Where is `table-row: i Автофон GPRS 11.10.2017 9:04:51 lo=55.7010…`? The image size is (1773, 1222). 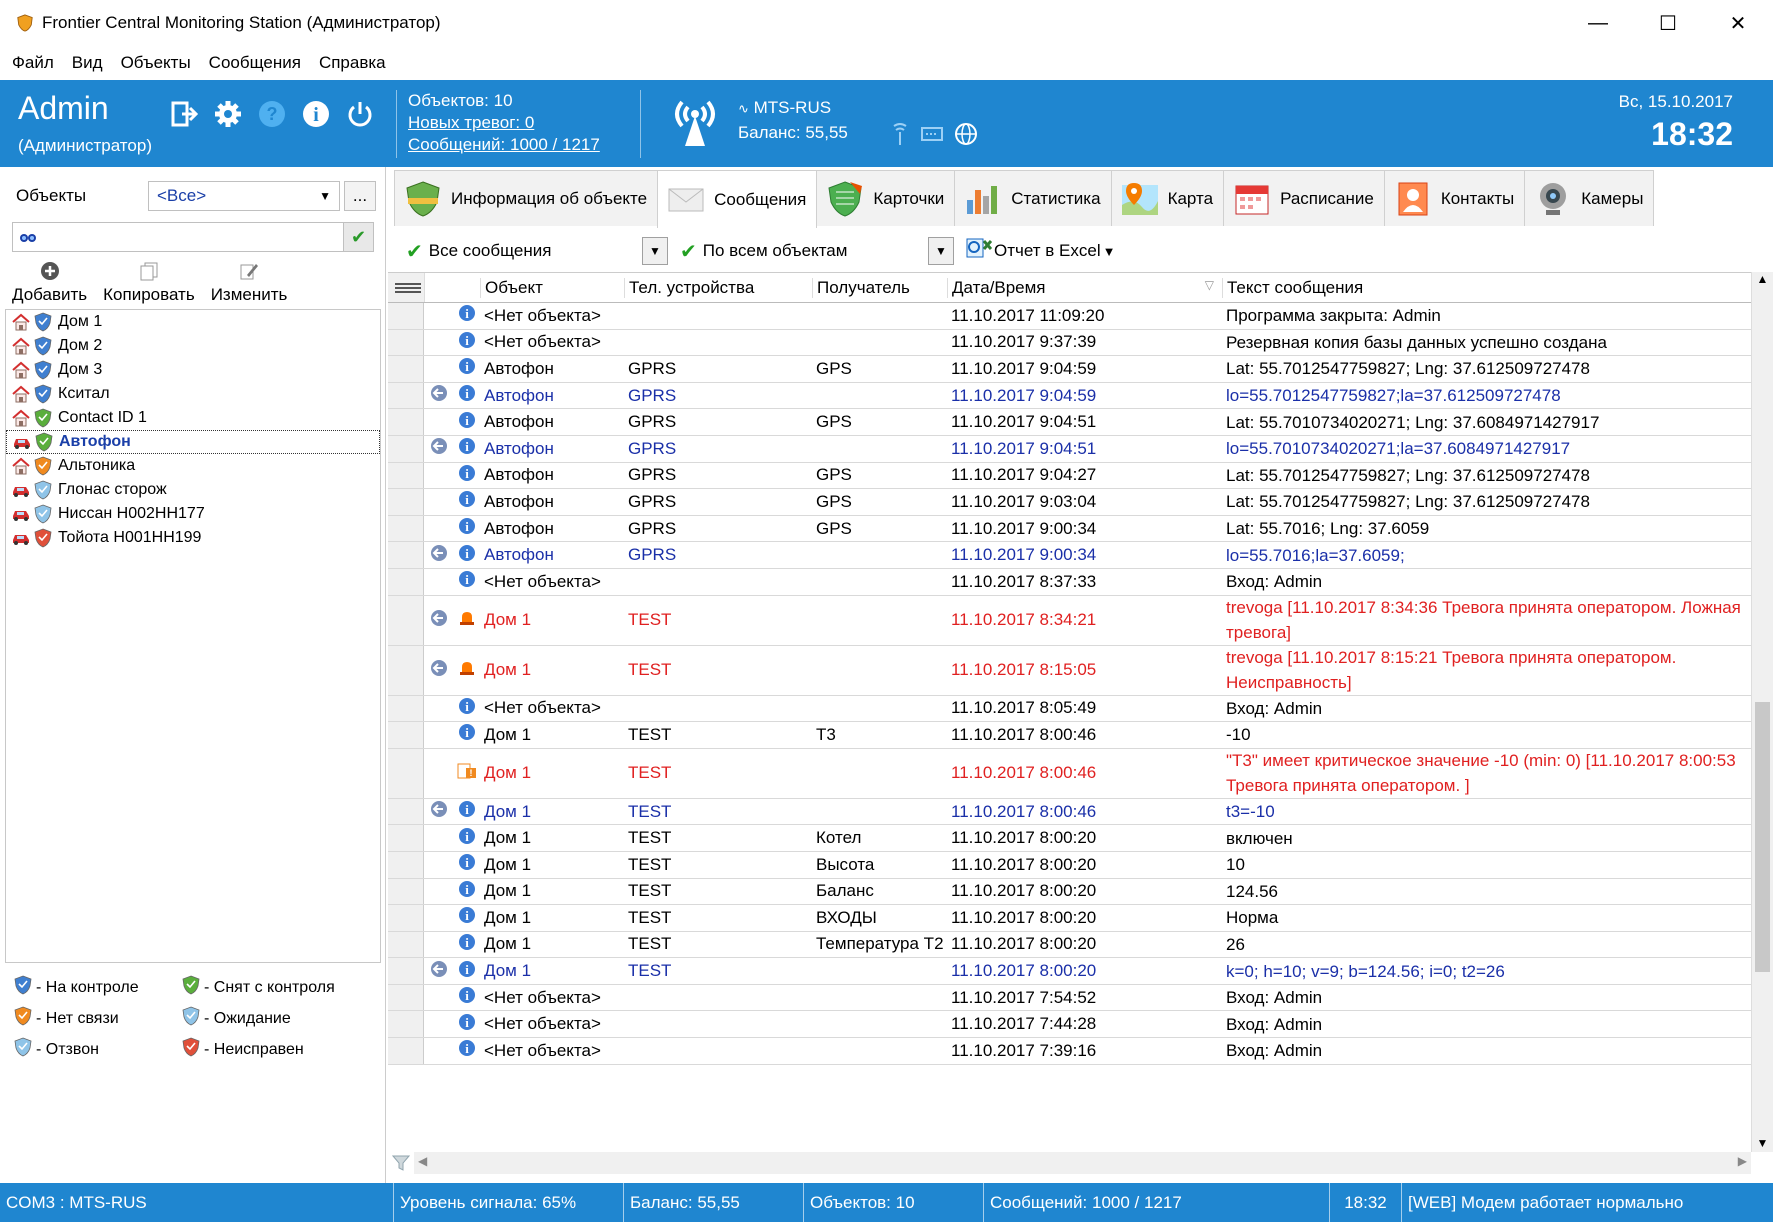
table-row: i Автофон GPRS 11.10.2017 9:04:51 lo=55.7010… is located at coordinates (1080, 449).